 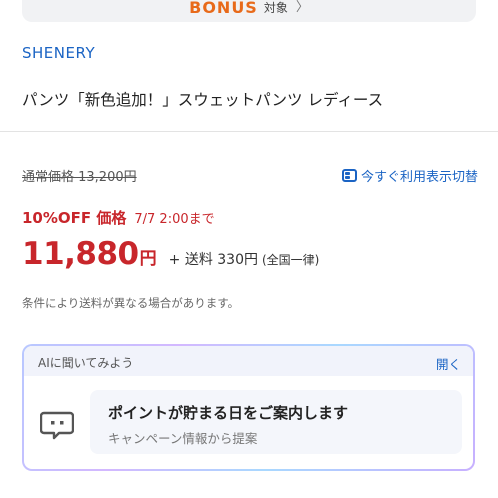 What do you see at coordinates (74, 218) in the screenshot?
I see `discount-label: 10%OFF 価格` at bounding box center [74, 218].